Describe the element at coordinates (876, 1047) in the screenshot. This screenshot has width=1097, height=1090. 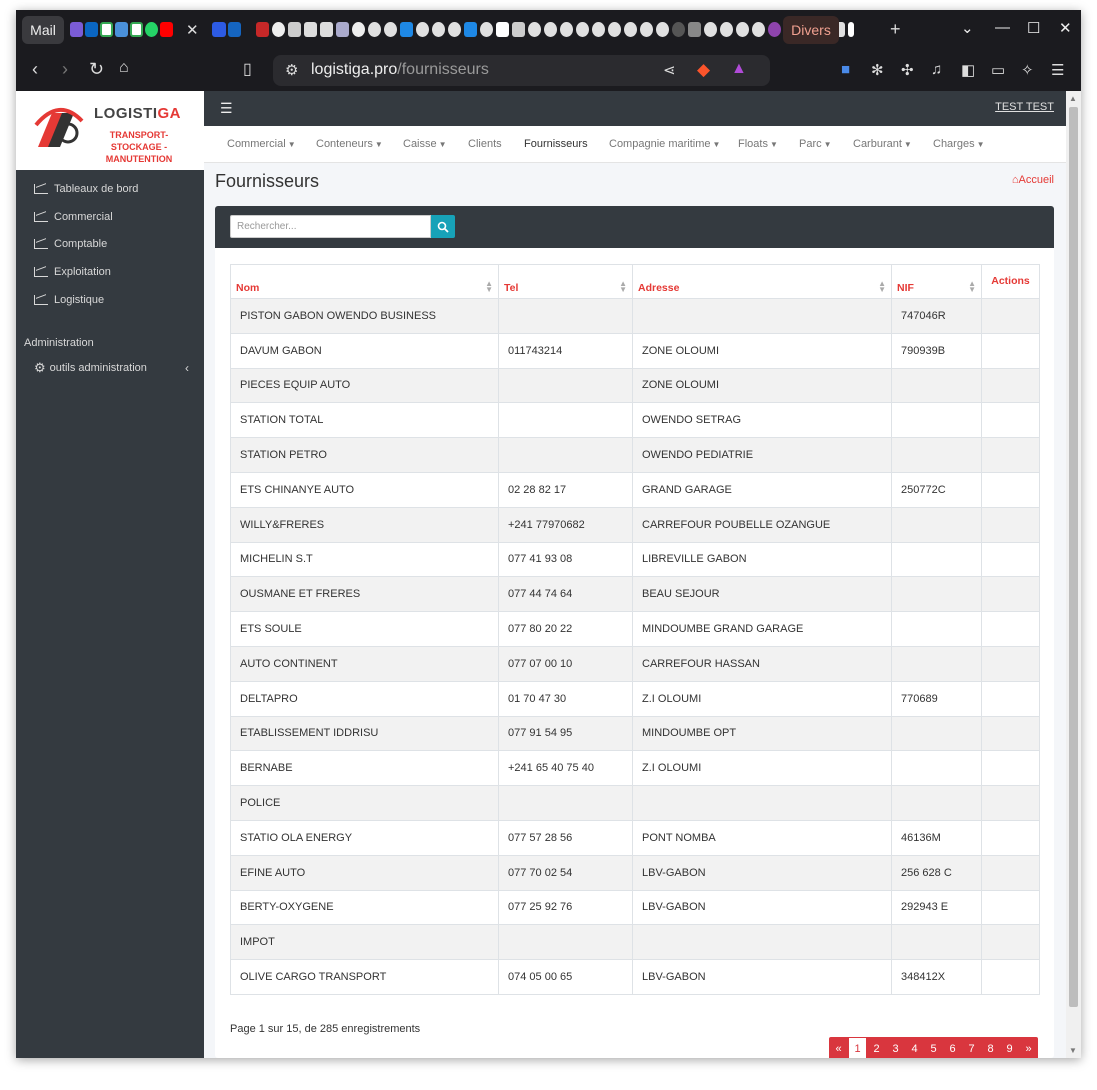
I see `pagination-page: 2` at that location.